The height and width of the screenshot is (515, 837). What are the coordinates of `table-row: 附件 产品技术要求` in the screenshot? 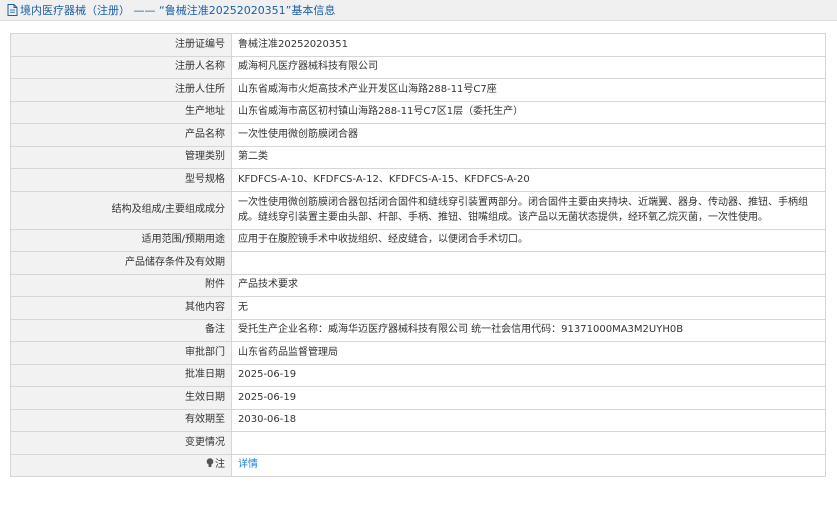 It's located at (418, 285).